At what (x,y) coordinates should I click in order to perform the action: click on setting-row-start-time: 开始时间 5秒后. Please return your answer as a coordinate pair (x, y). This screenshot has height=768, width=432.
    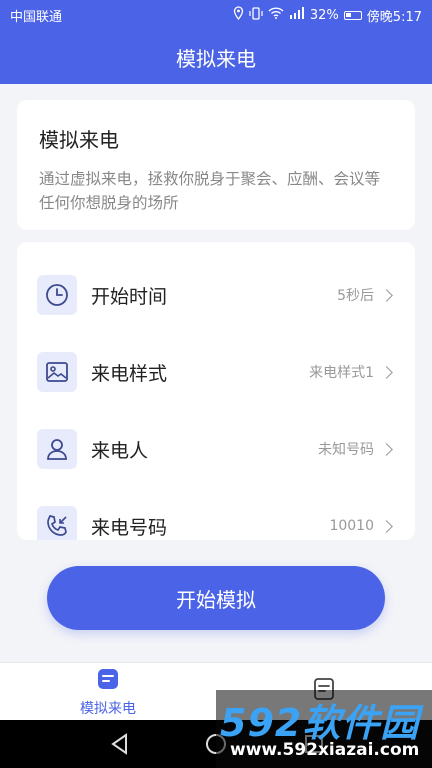
    Looking at the image, I should click on (216, 295).